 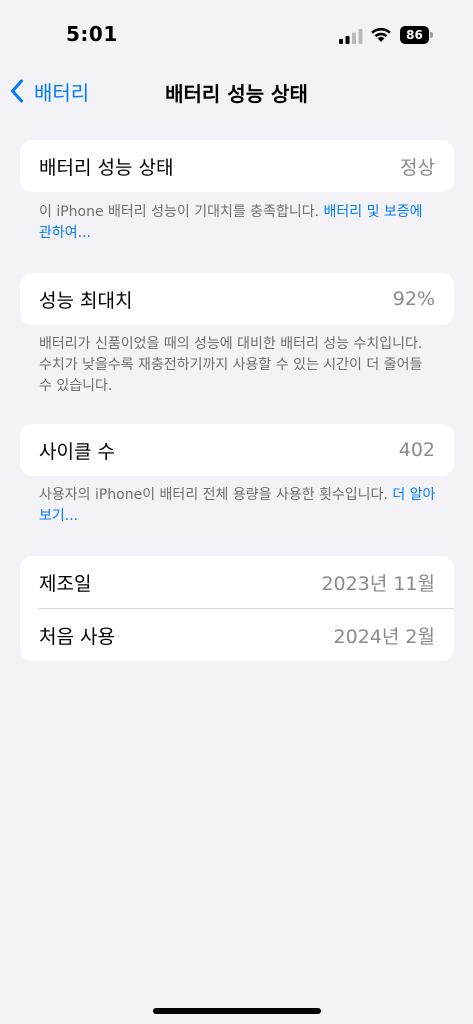 I want to click on cellular-signal-icon, so click(x=351, y=36).